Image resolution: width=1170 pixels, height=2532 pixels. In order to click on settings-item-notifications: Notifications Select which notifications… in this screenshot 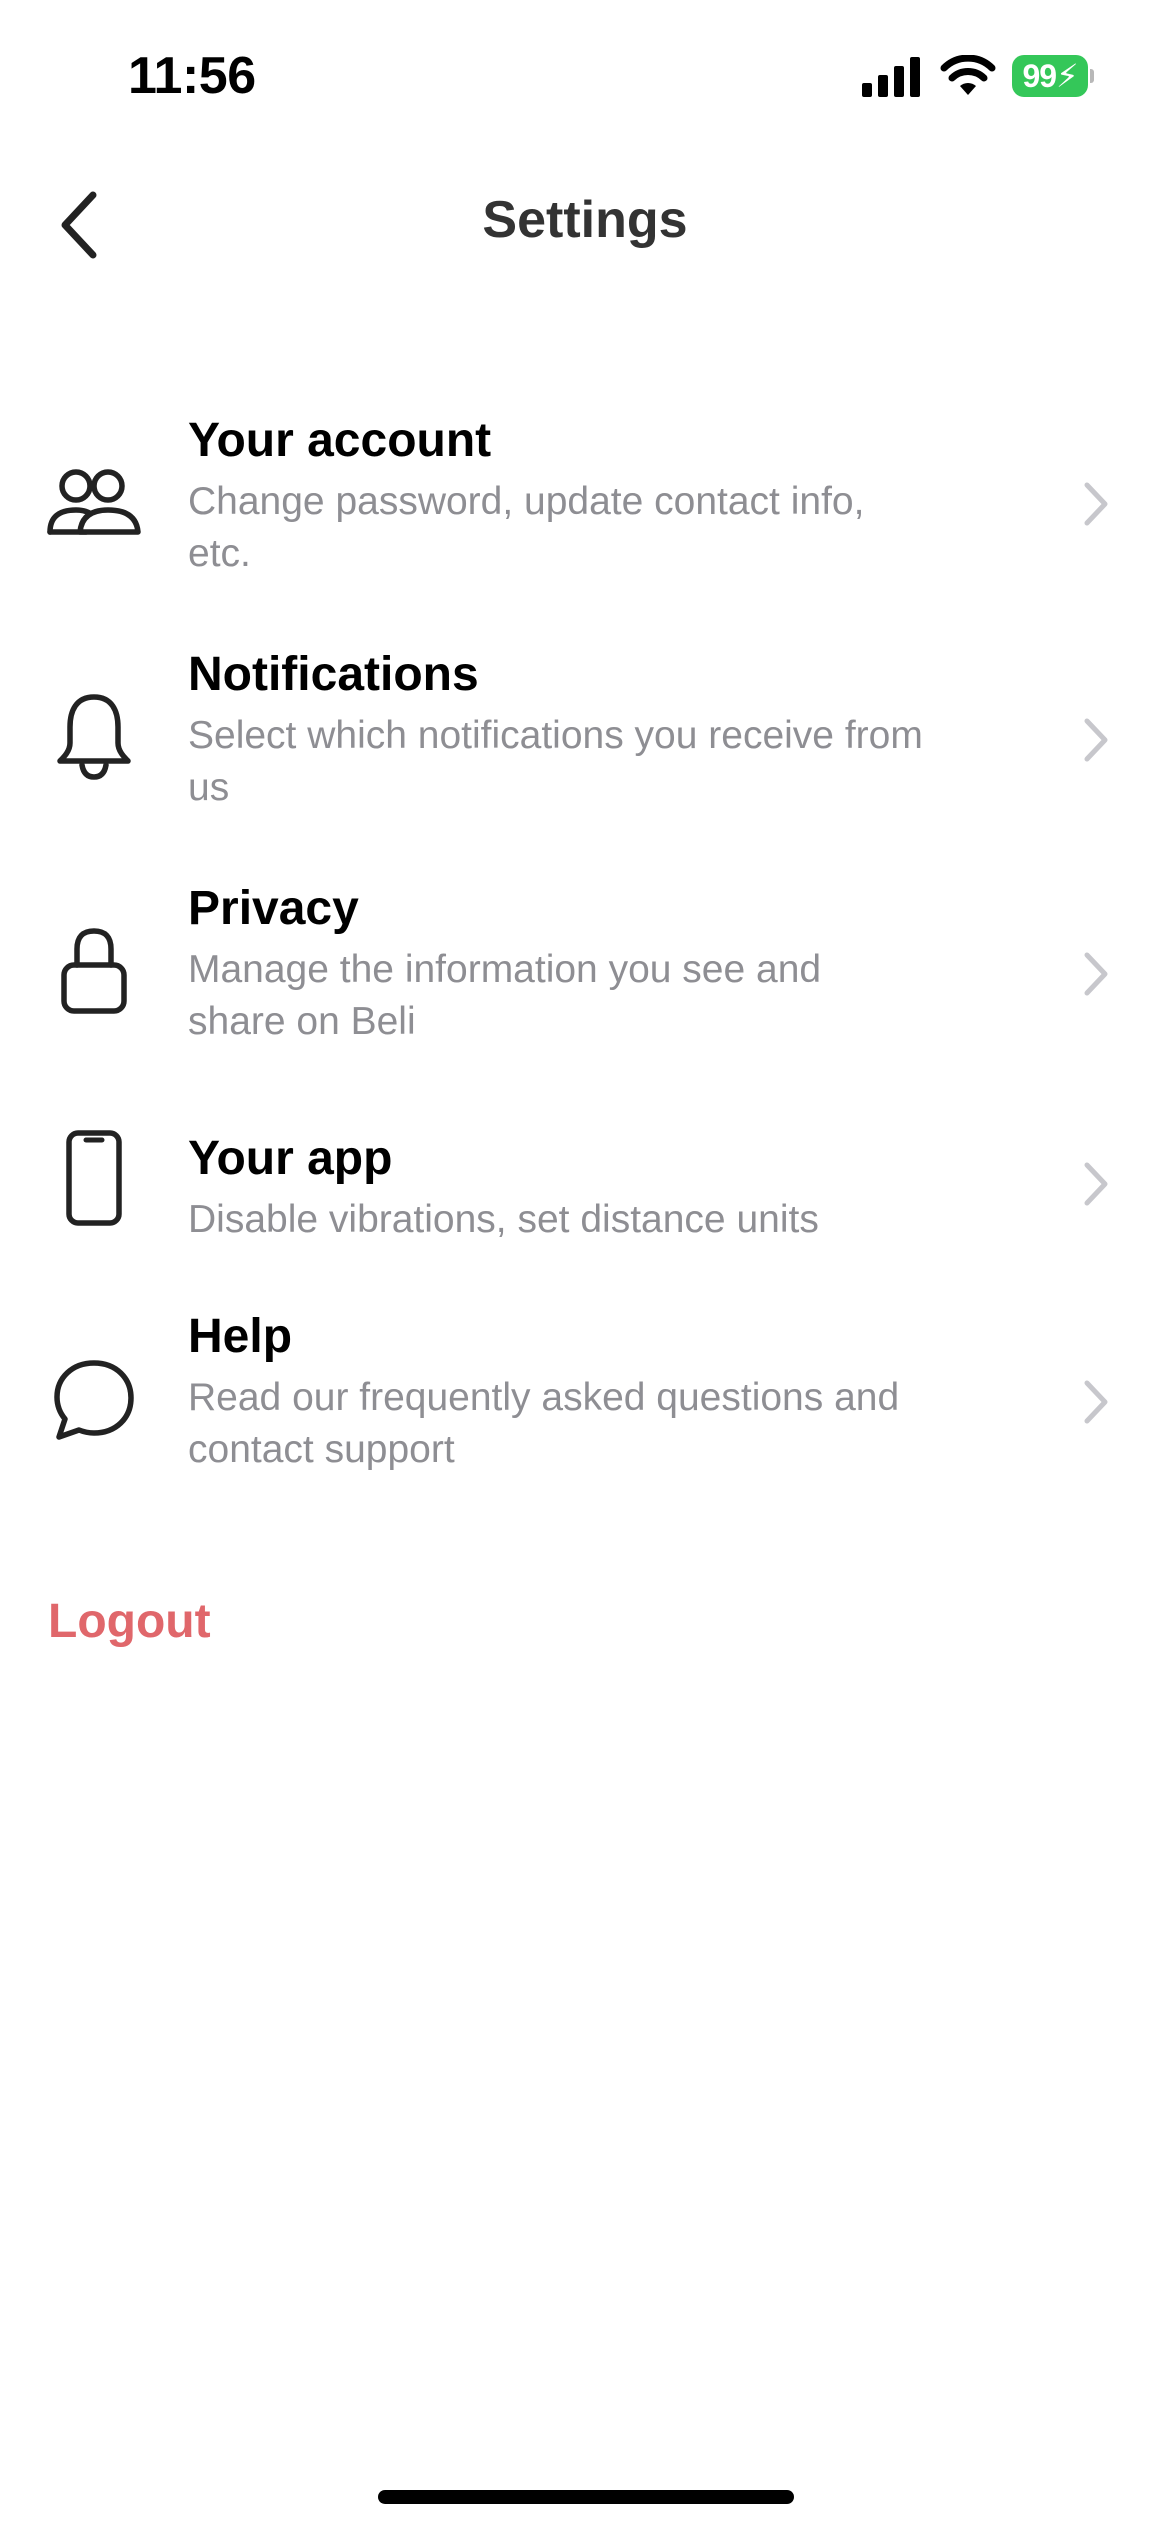, I will do `click(585, 743)`.